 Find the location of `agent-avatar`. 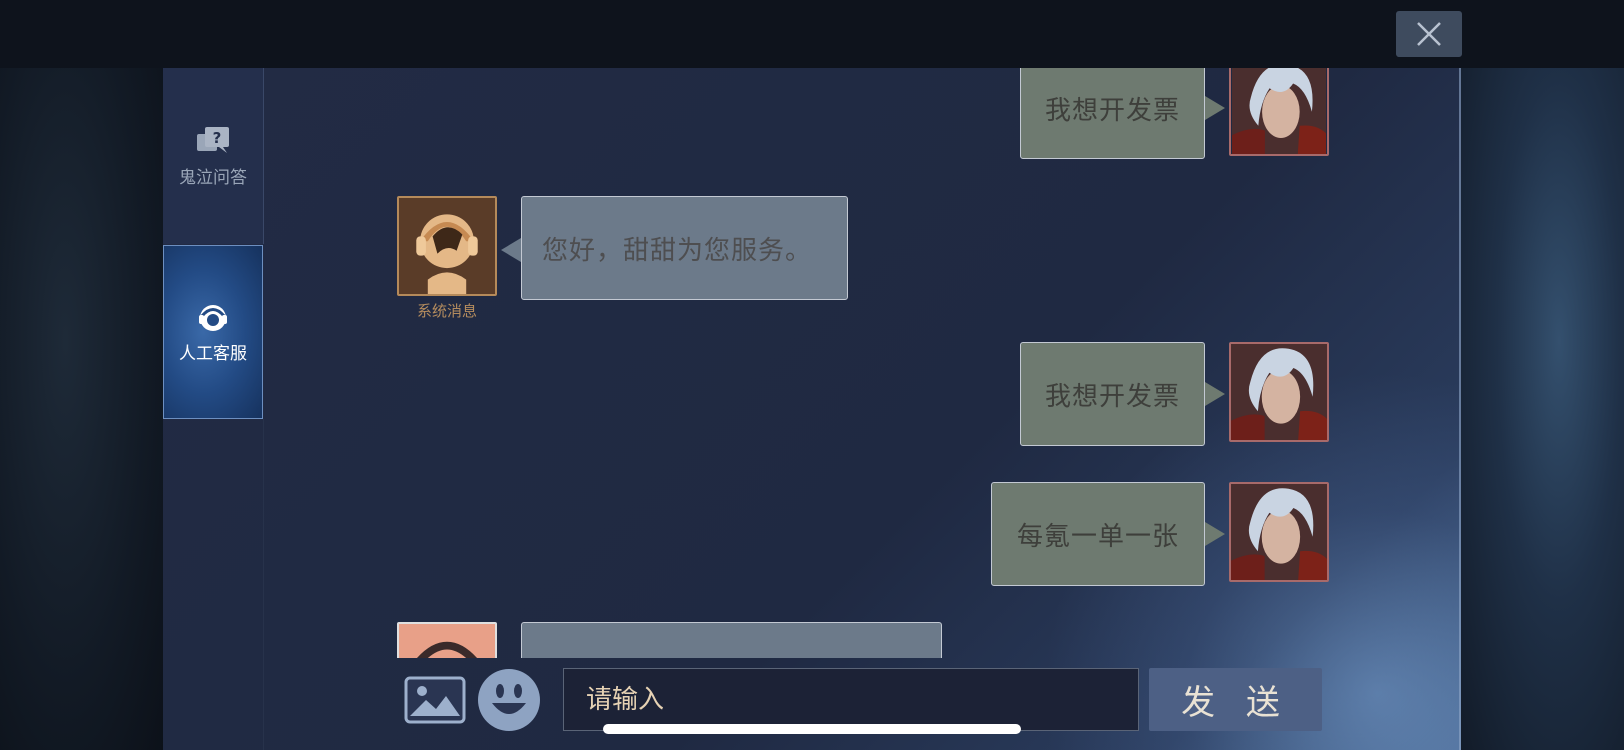

agent-avatar is located at coordinates (447, 640).